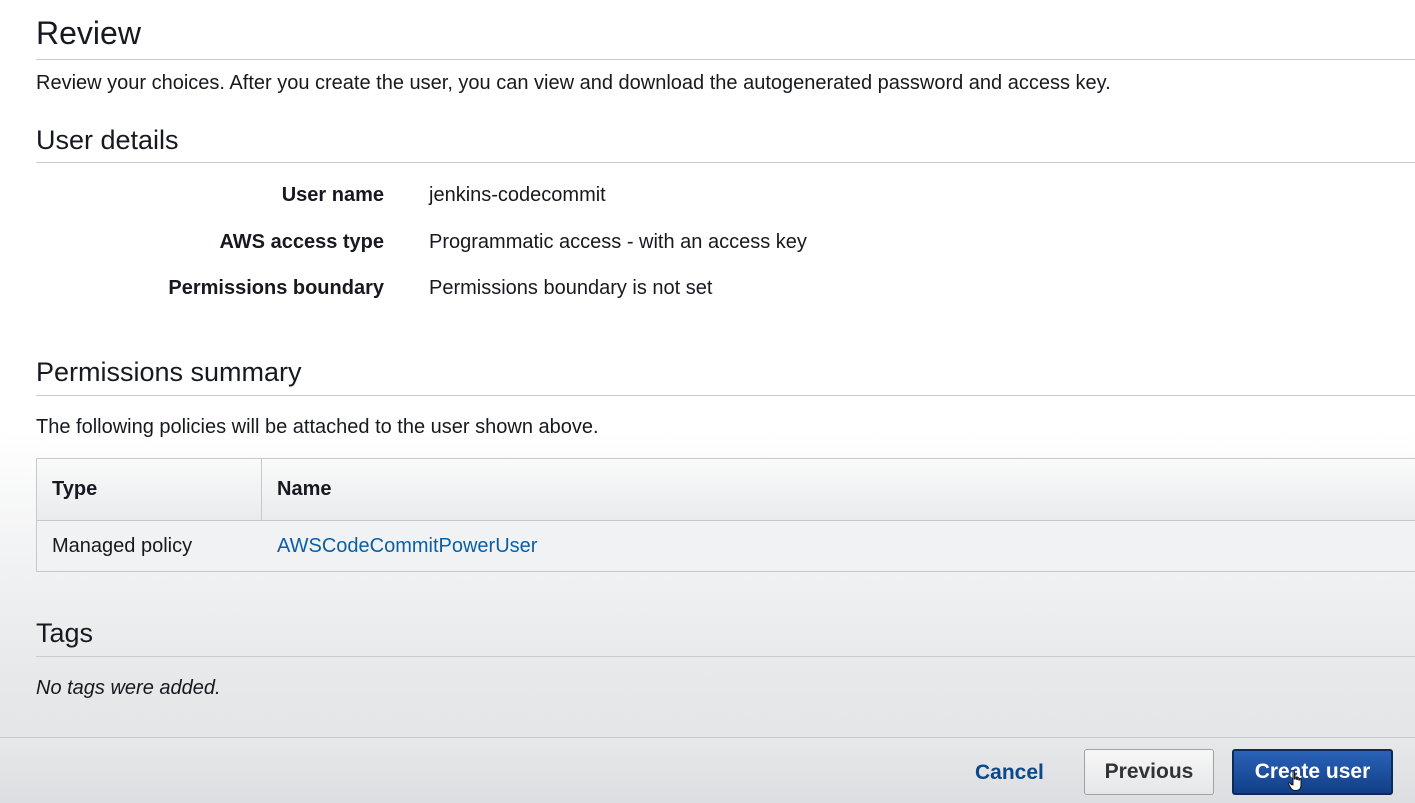  Describe the element at coordinates (399, 546) in the screenshot. I see `policy-name-link: AWSCodeCommitPowerUser` at that location.